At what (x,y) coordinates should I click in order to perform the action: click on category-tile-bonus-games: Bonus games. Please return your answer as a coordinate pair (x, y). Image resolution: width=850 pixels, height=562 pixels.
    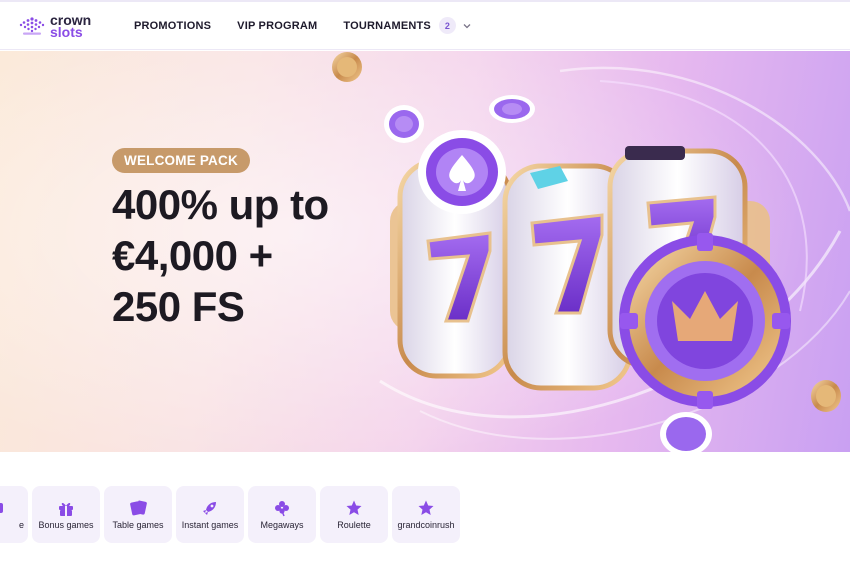
    Looking at the image, I should click on (66, 514).